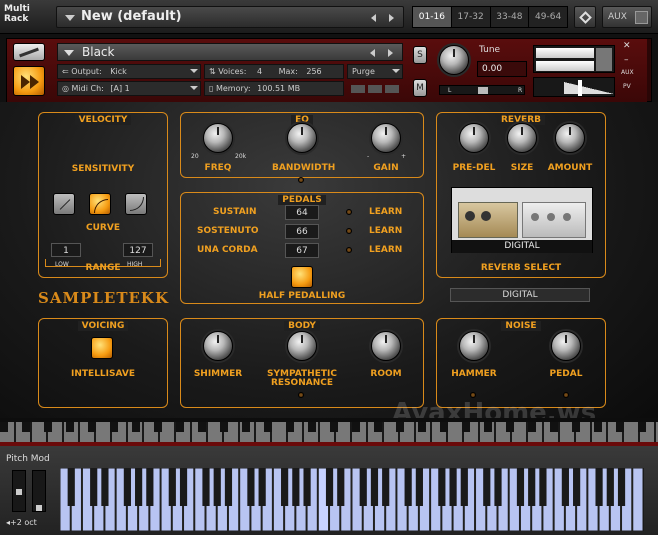  Describe the element at coordinates (302, 346) in the screenshot. I see `sympathetic-resonance-knob` at that location.